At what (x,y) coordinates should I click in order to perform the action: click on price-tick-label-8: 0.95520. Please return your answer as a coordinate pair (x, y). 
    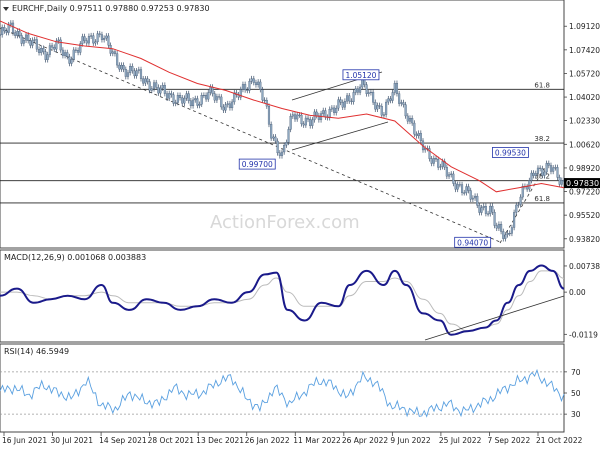
    Looking at the image, I should click on (584, 215).